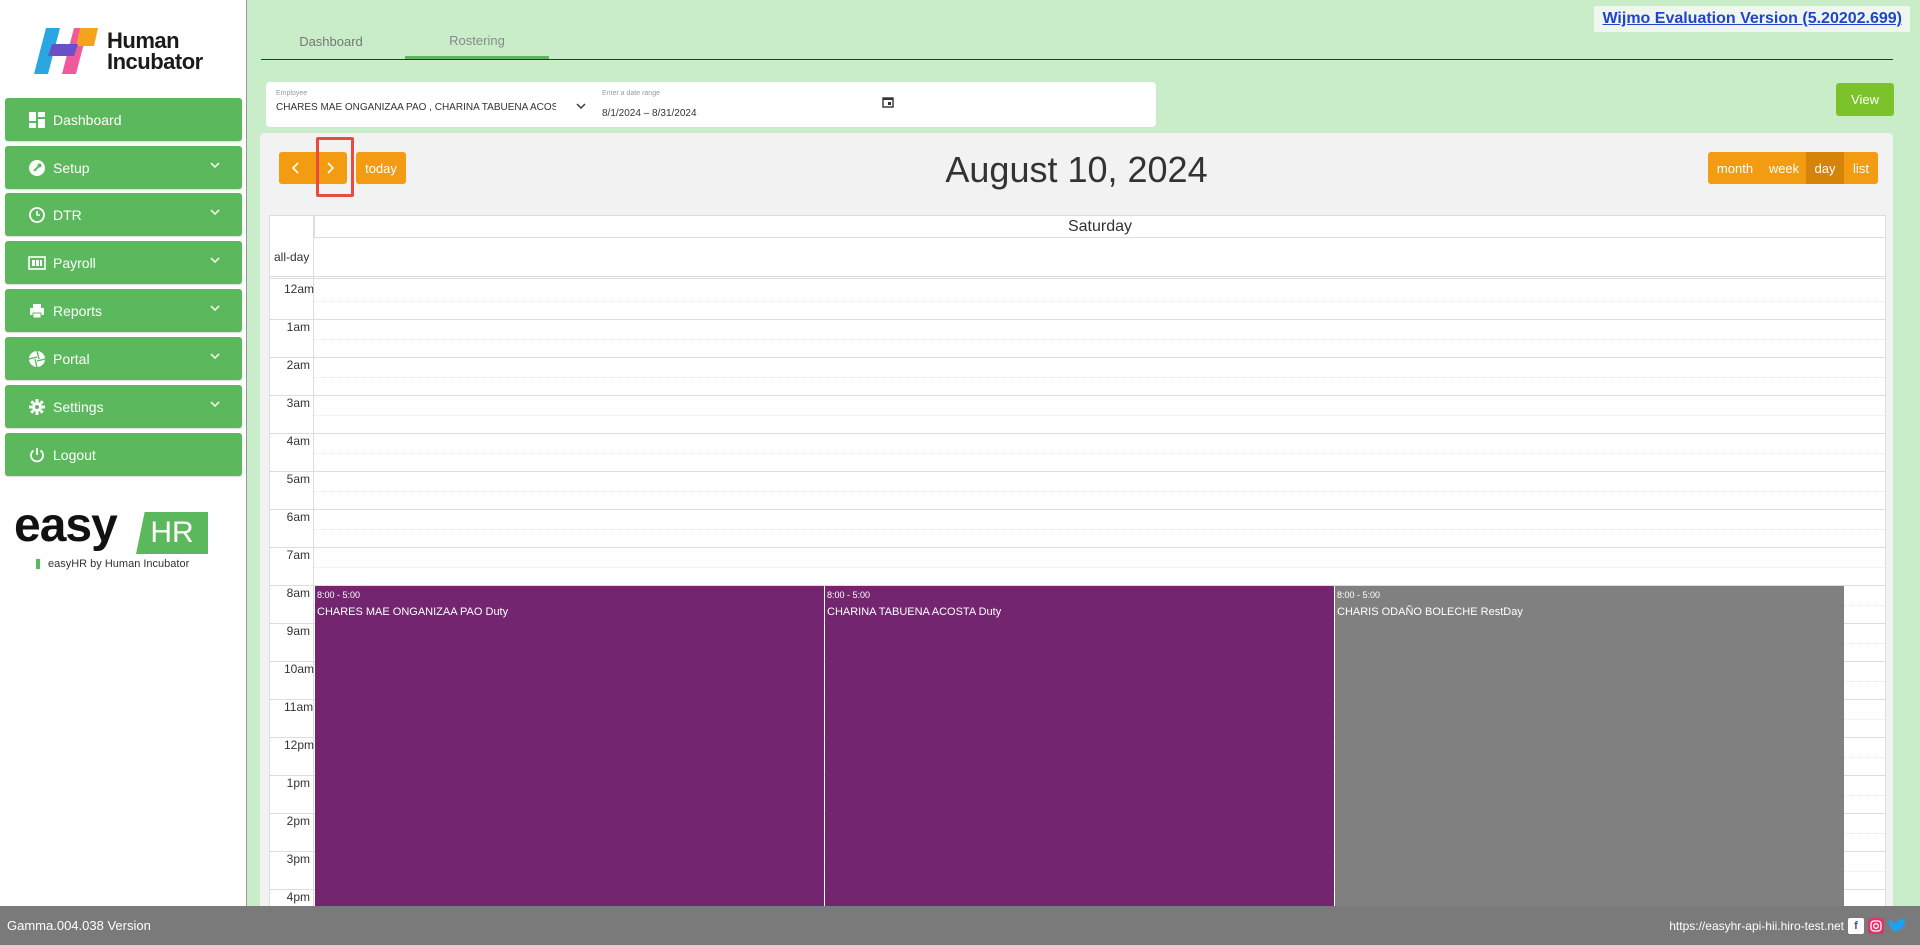  What do you see at coordinates (37, 120) in the screenshot?
I see `dashboard-icon` at bounding box center [37, 120].